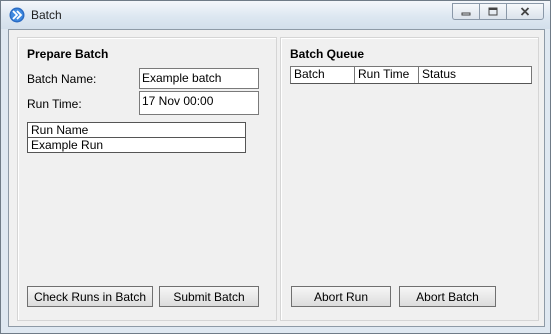 This screenshot has height=334, width=551. What do you see at coordinates (17, 15) in the screenshot?
I see `app-icon` at bounding box center [17, 15].